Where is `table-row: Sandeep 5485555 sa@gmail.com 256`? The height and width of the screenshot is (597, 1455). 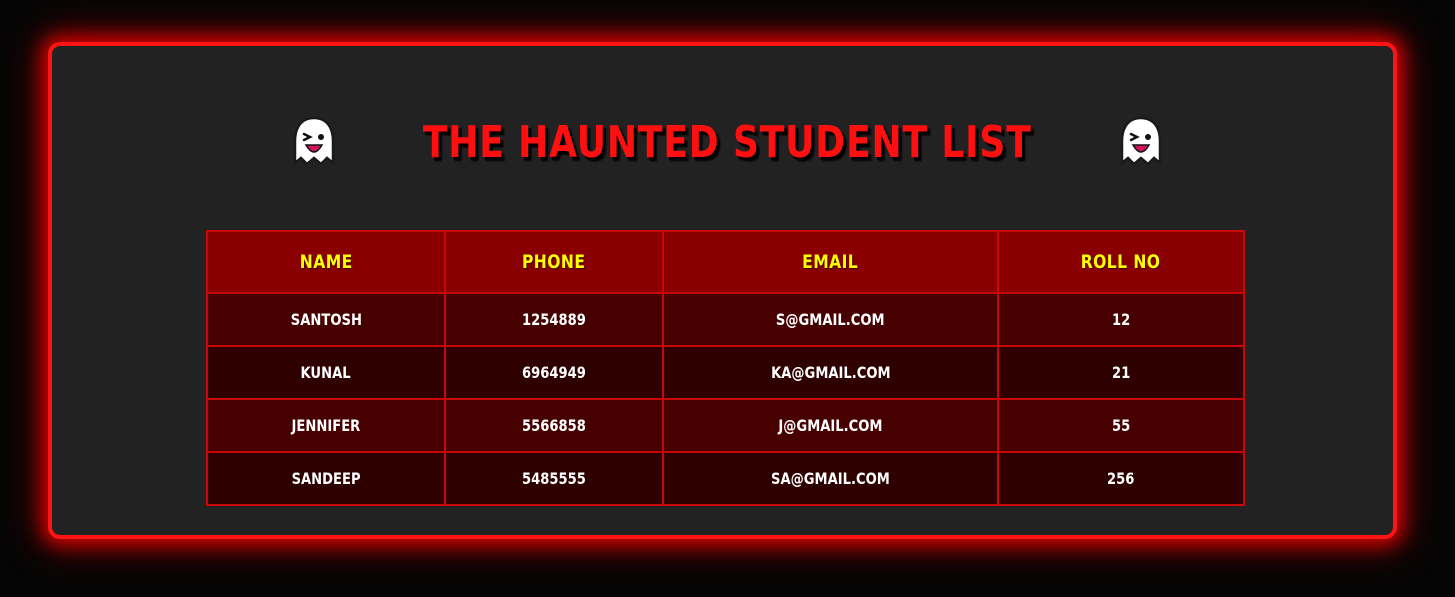 table-row: Sandeep 5485555 sa@gmail.com 256 is located at coordinates (725, 478).